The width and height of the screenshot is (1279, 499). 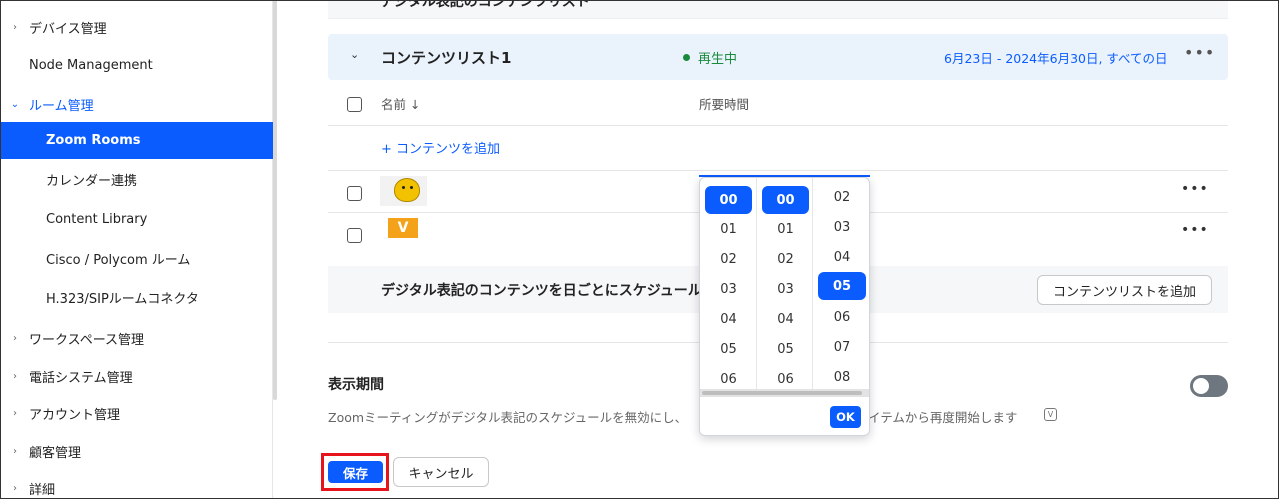 What do you see at coordinates (137, 484) in the screenshot?
I see `sidebar-item-details: › 詳細` at bounding box center [137, 484].